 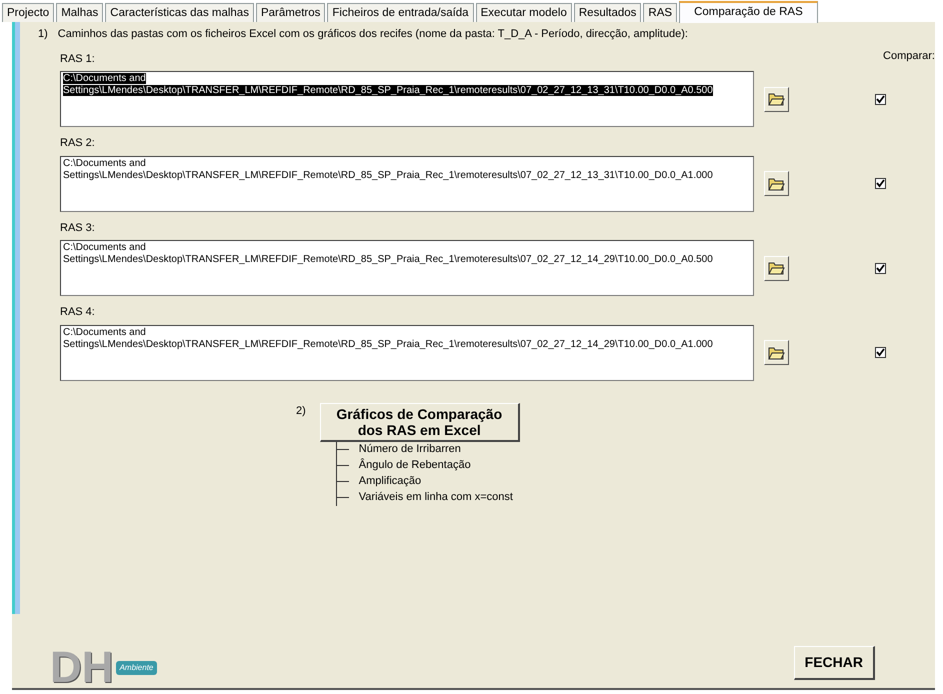 What do you see at coordinates (420, 422) in the screenshot?
I see `excel-charts-button: Gráficos de Comparação dos RAS em Excel` at bounding box center [420, 422].